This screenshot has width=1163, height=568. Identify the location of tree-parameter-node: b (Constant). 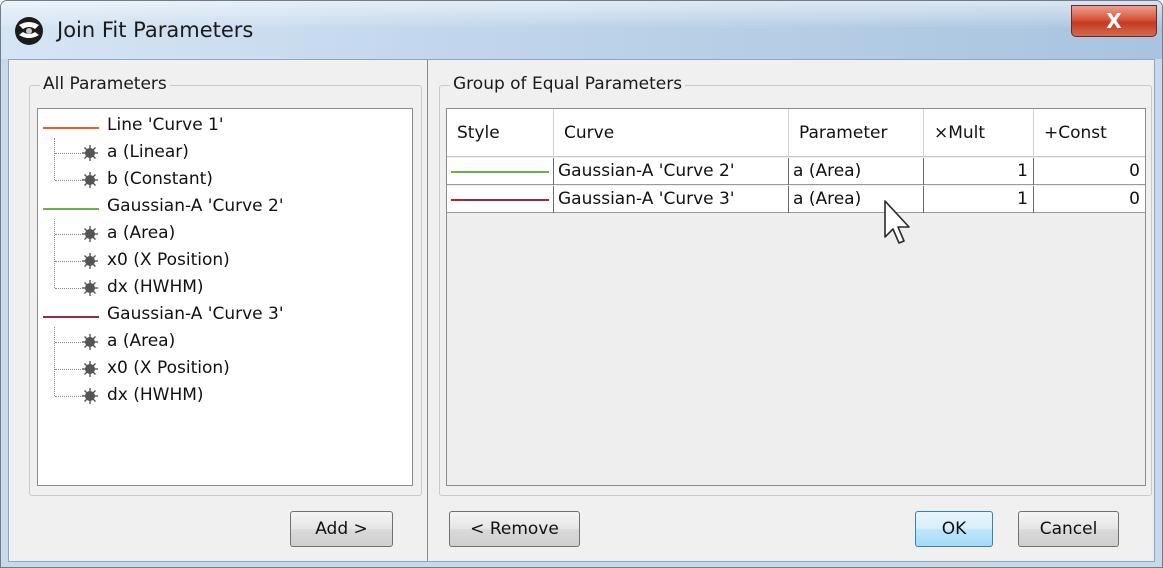
(223, 180).